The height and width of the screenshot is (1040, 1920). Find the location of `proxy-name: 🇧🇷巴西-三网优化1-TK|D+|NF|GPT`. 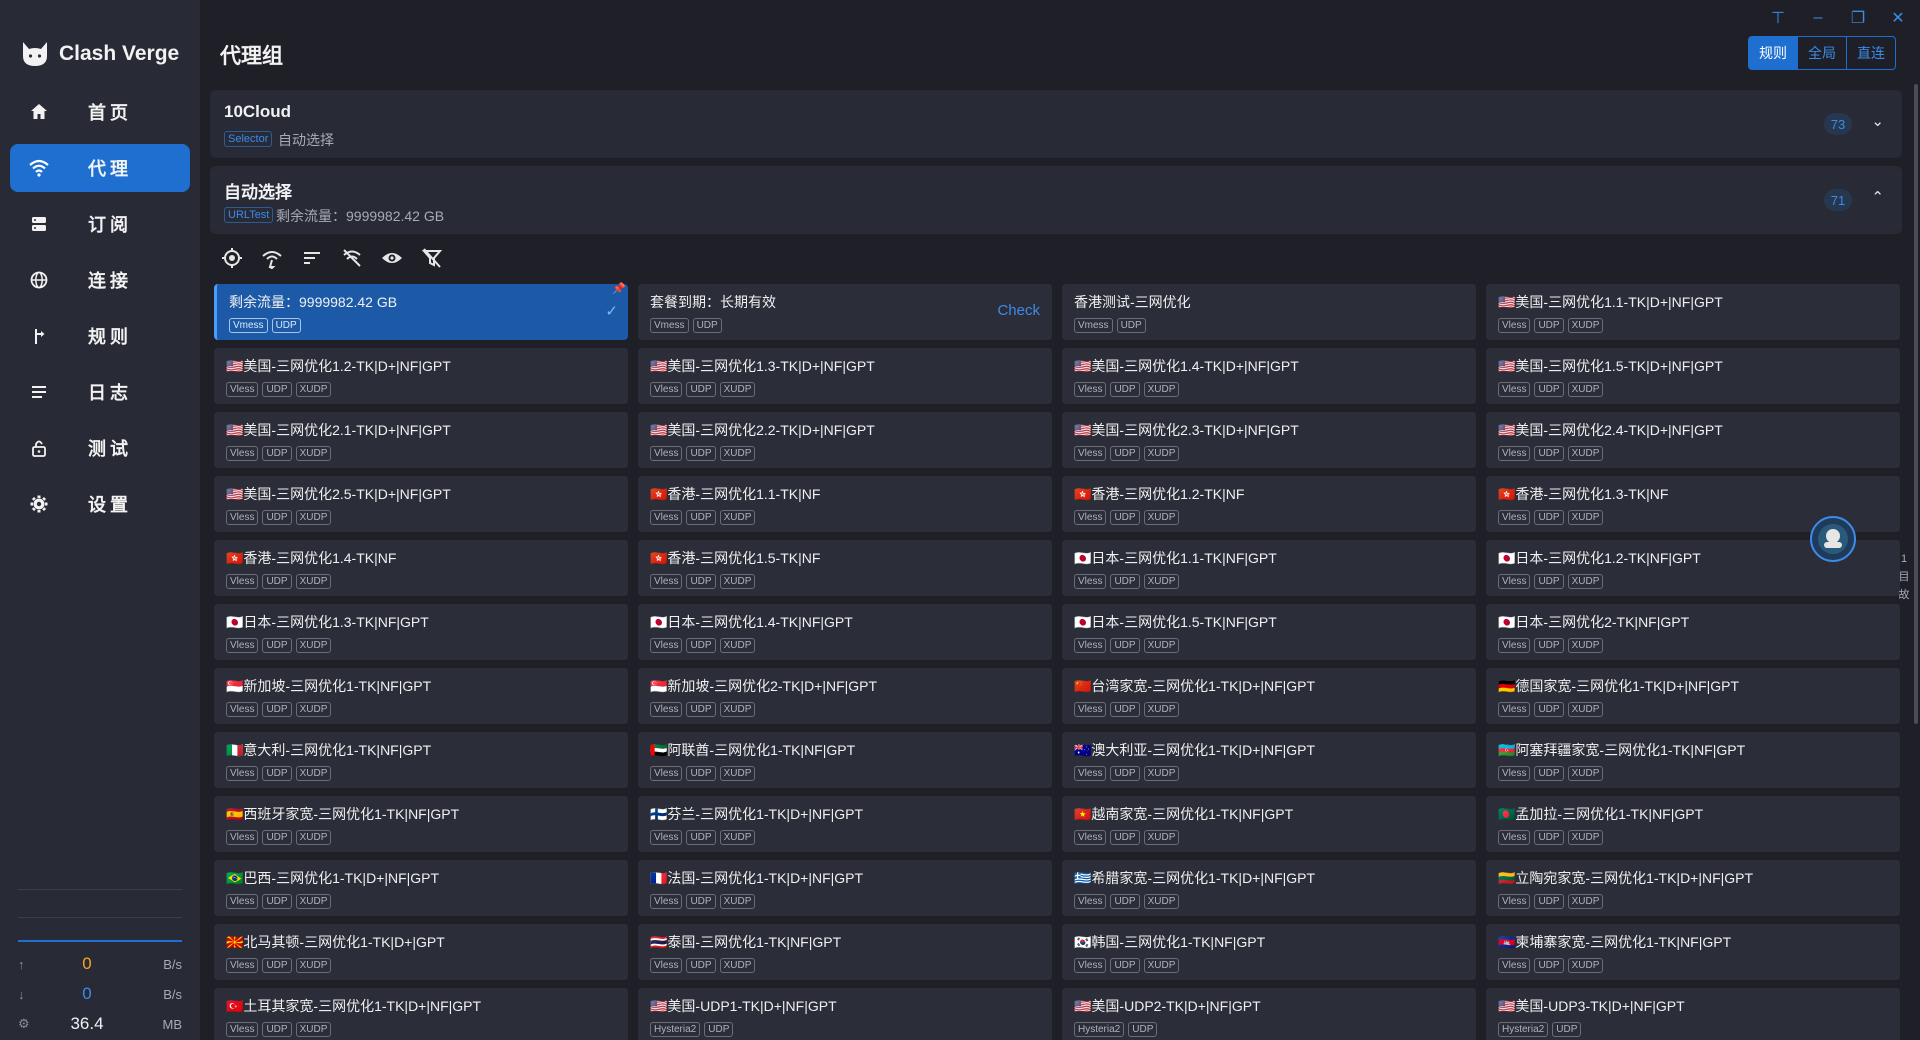

proxy-name: 🇧🇷巴西-三网优化1-TK|D+|NF|GPT is located at coordinates (333, 878).